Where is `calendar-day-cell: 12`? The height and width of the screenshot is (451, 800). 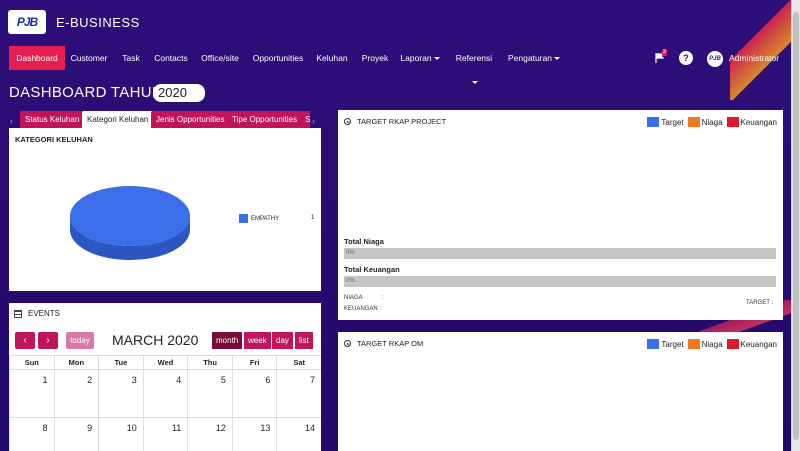
calendar-day-cell: 12 is located at coordinates (209, 434).